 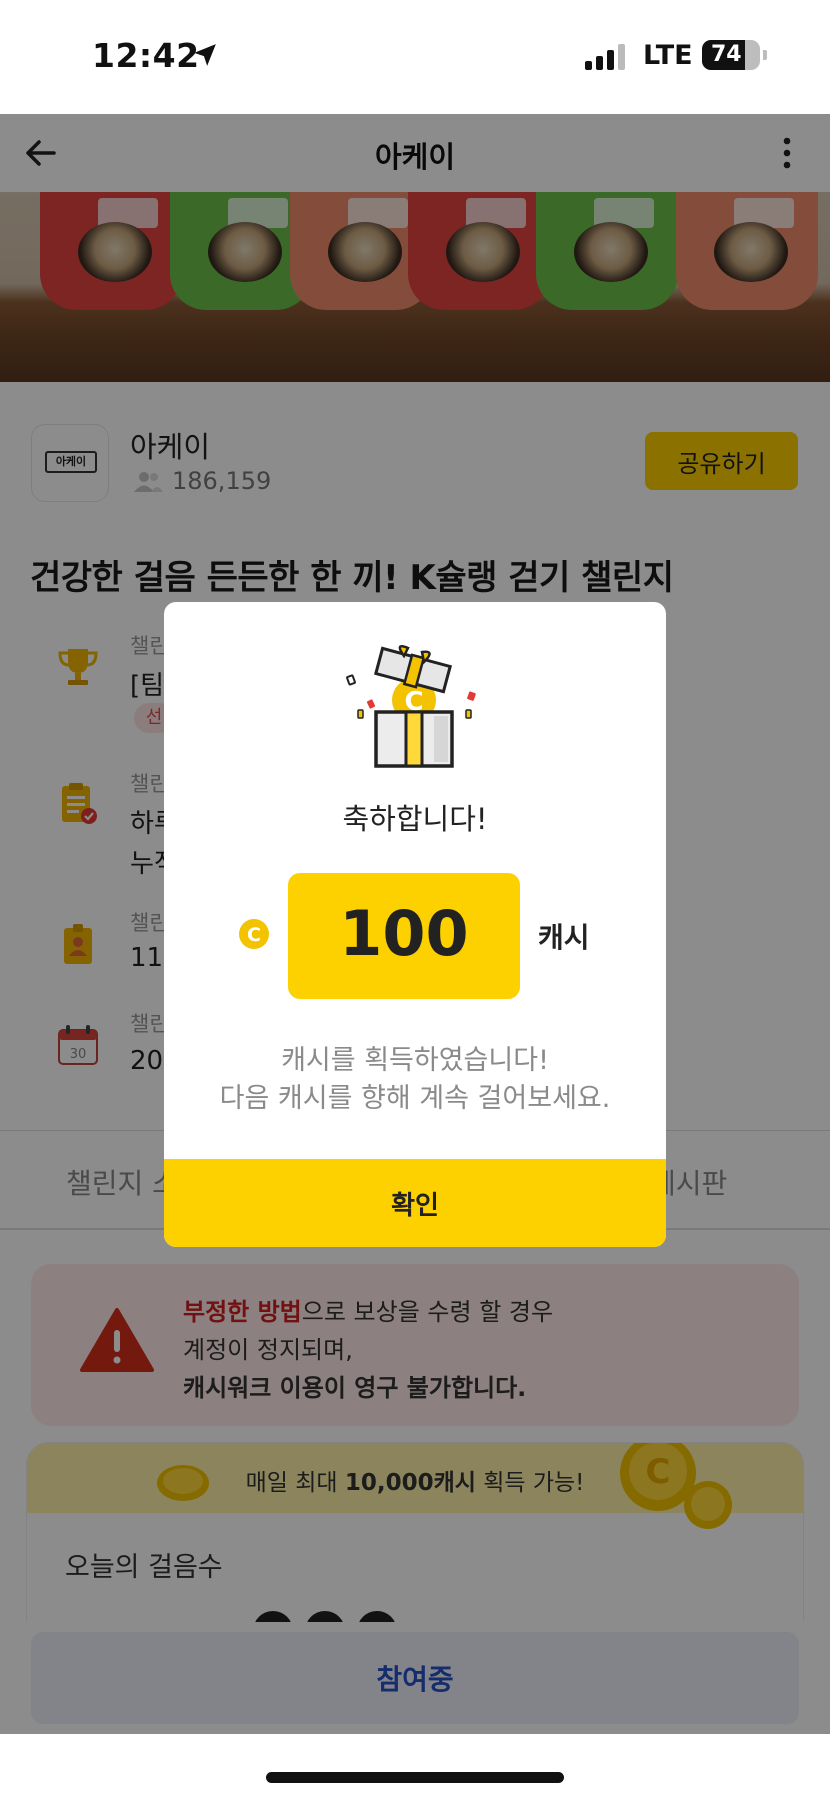 I want to click on reward-message-1: 캐시를 획득하였습니다!, so click(x=415, y=1060).